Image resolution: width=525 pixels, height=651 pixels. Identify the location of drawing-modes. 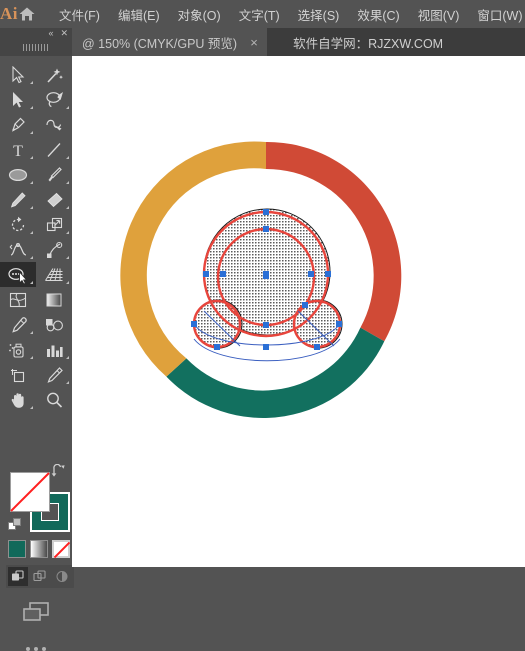
(40, 576).